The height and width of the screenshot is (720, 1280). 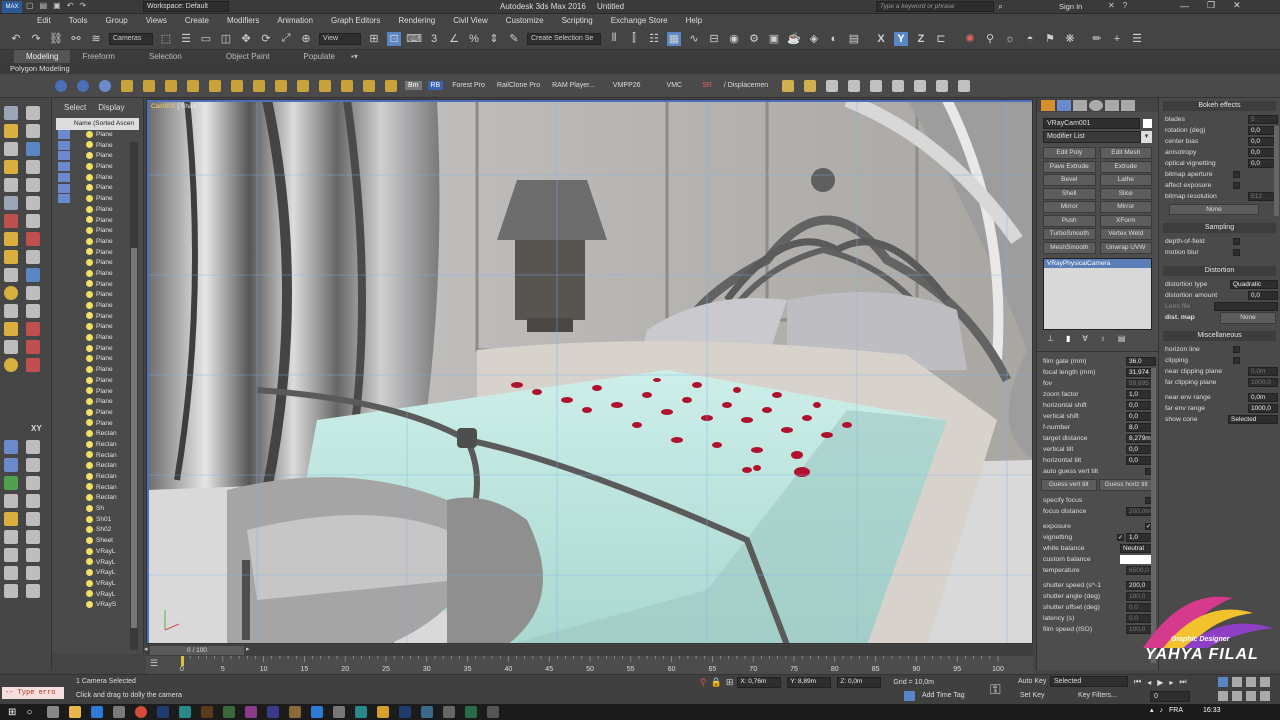 What do you see at coordinates (1219, 271) in the screenshot?
I see `distortion-header: Distortion` at bounding box center [1219, 271].